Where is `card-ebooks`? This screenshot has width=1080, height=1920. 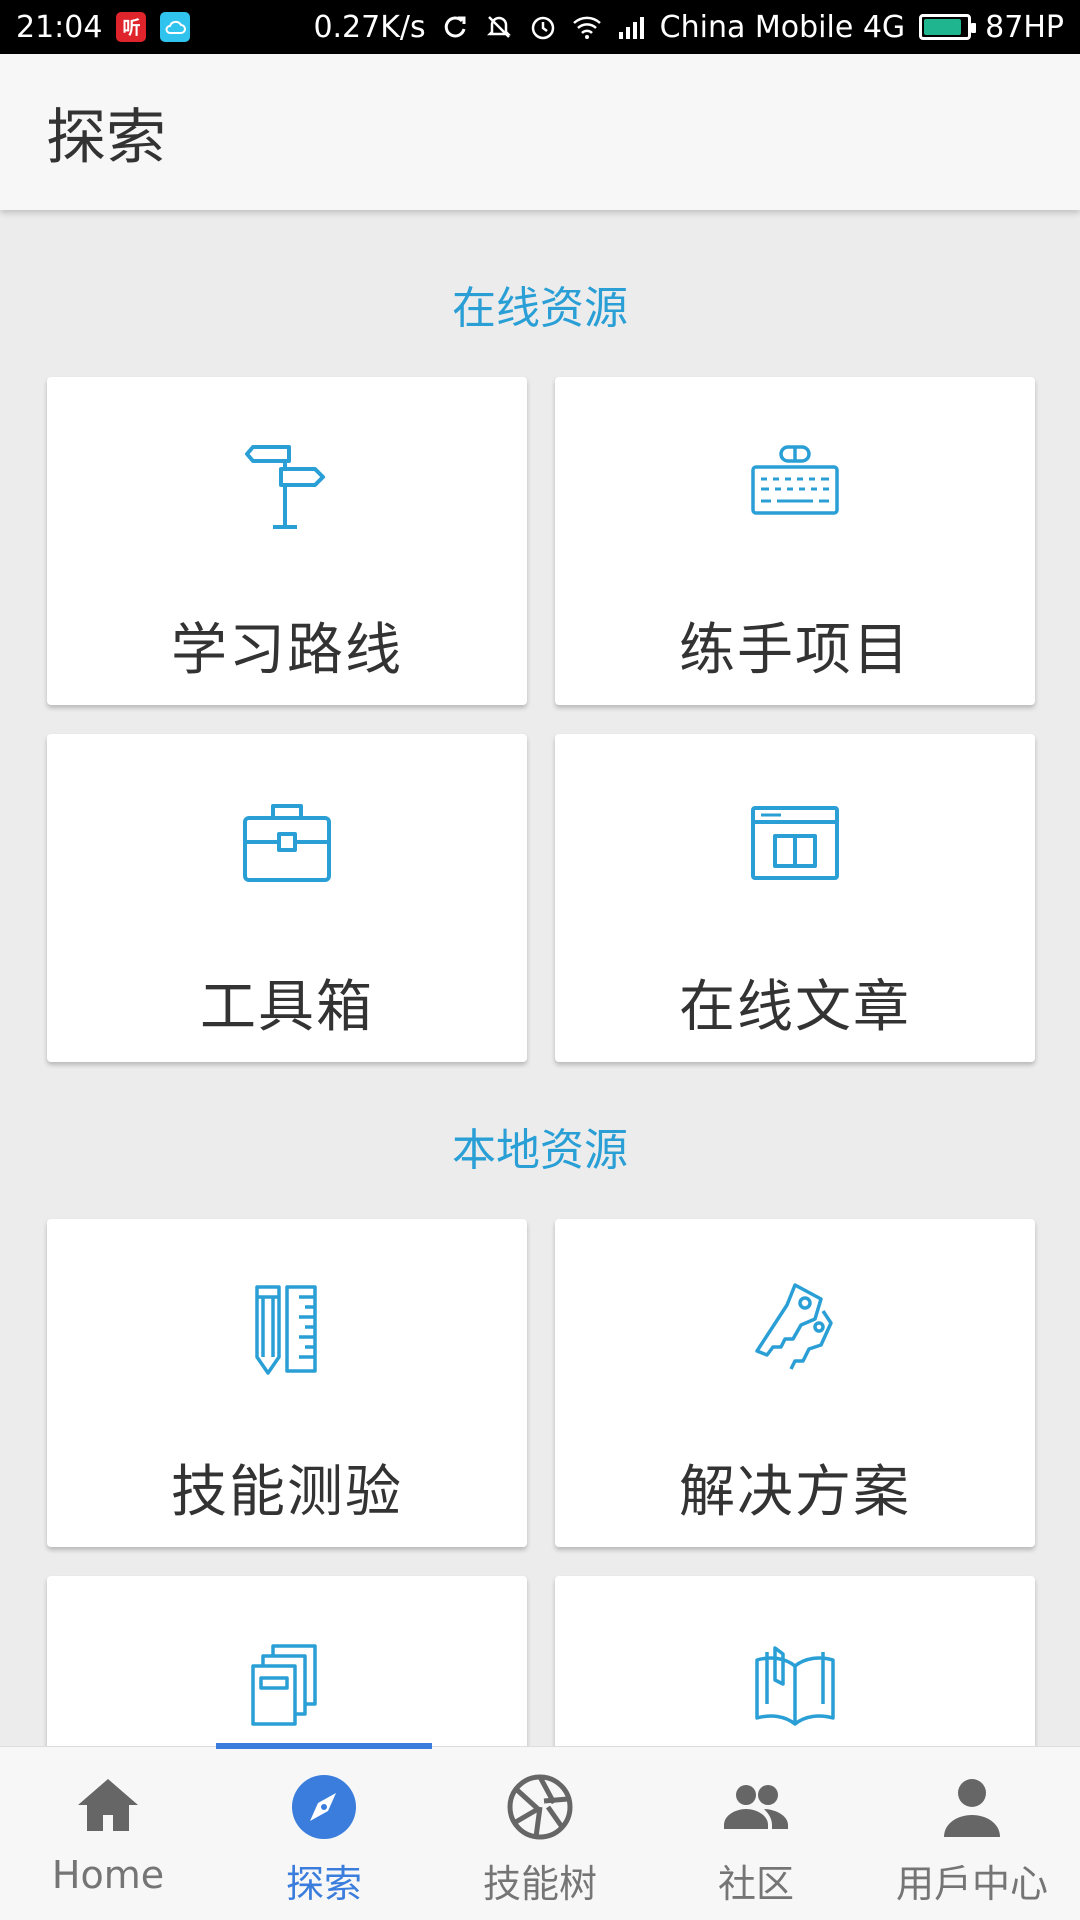
card-ebooks is located at coordinates (795, 1661).